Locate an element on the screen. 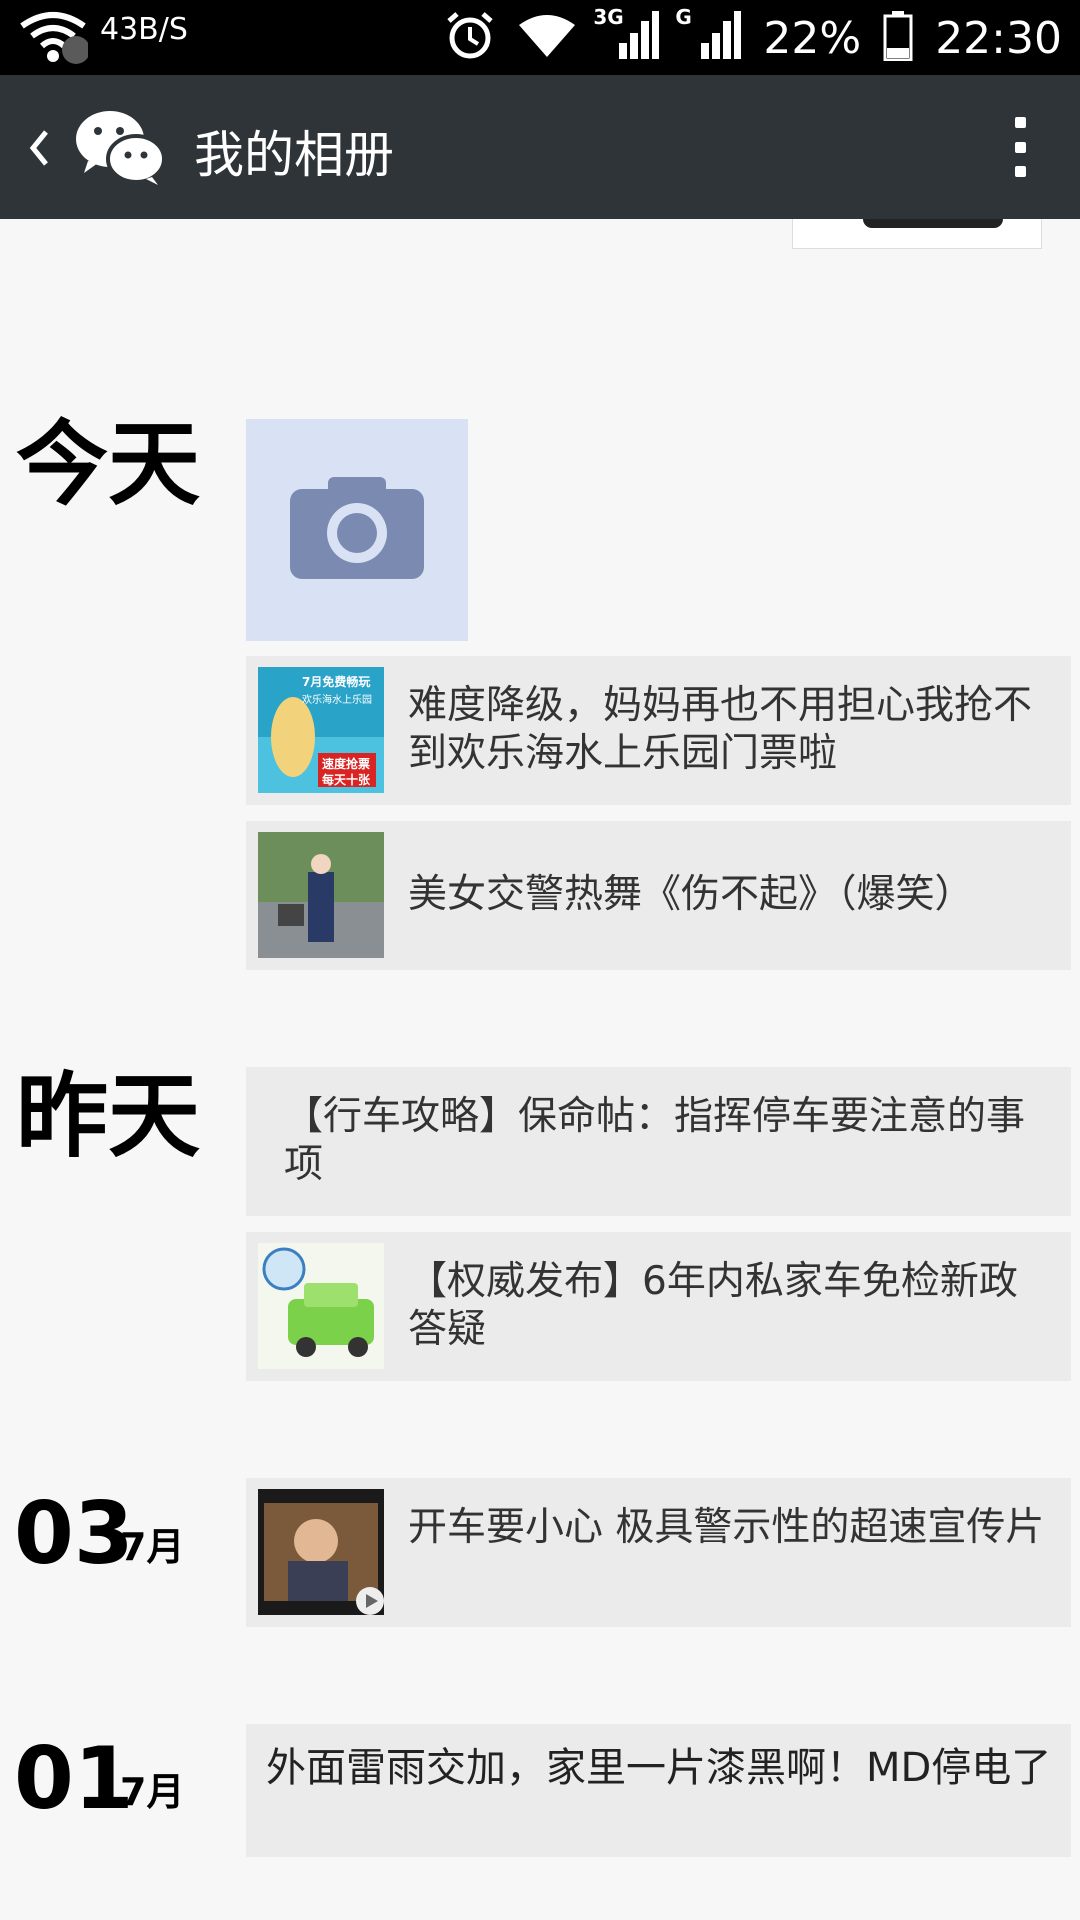 This screenshot has height=1920, width=1080. more-icon is located at coordinates (1020, 147).